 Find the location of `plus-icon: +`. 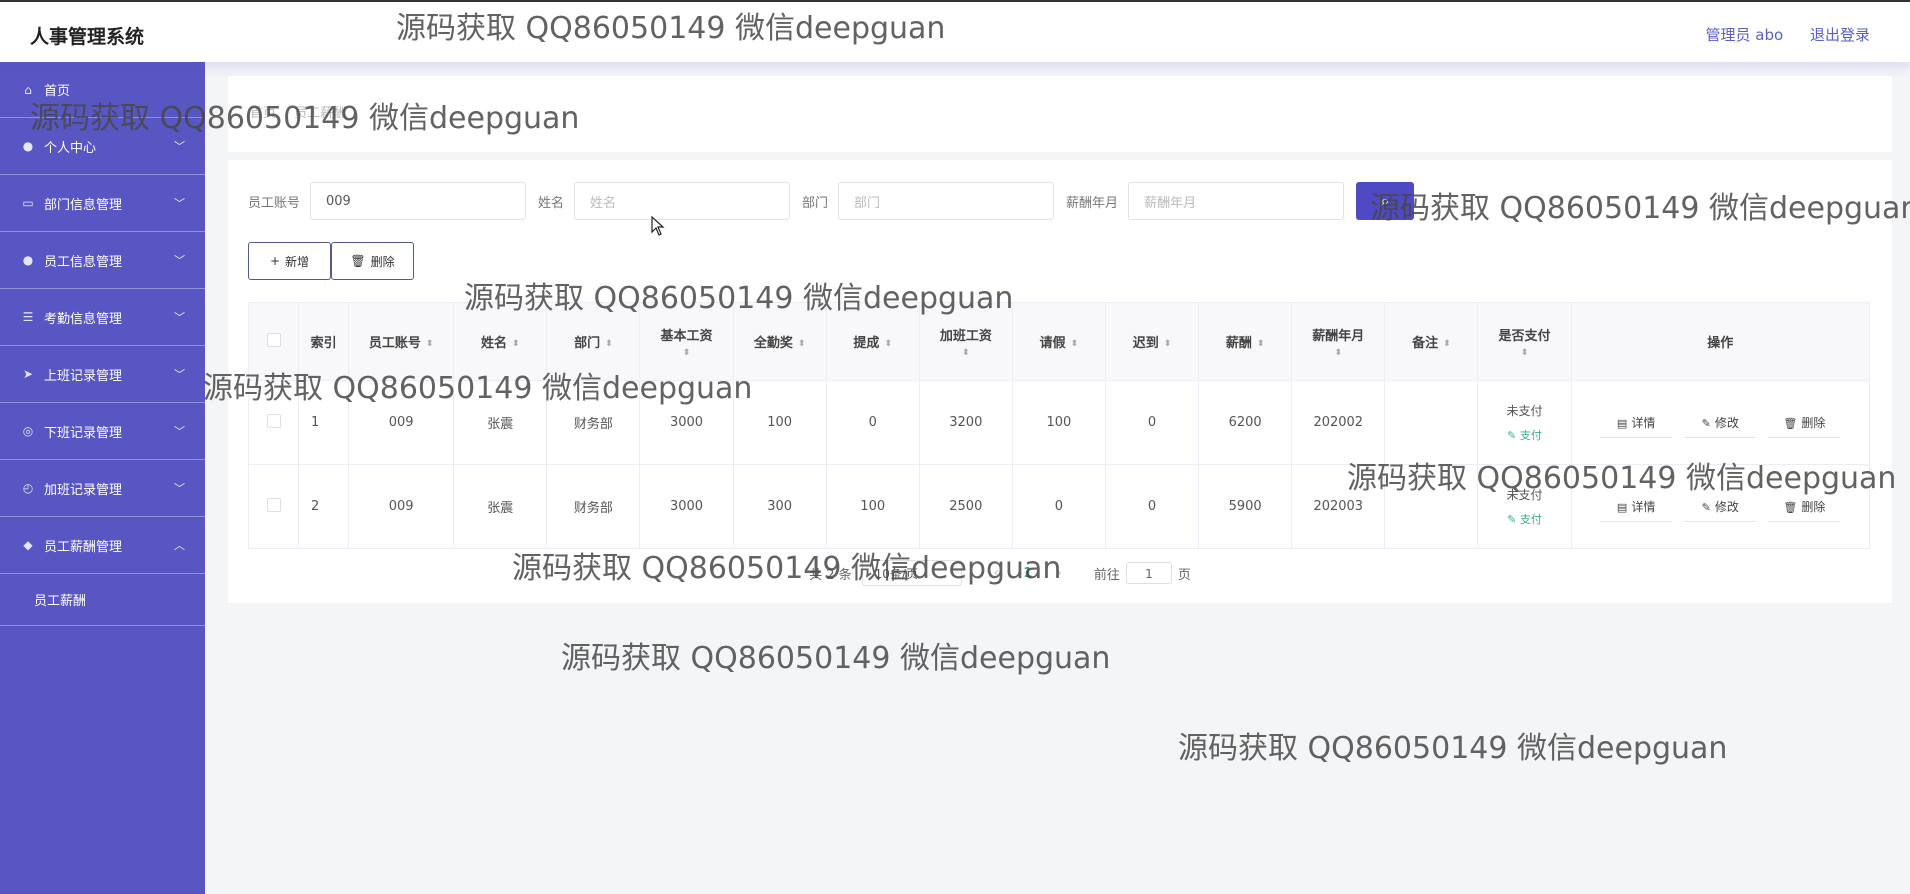

plus-icon: + is located at coordinates (275, 261).